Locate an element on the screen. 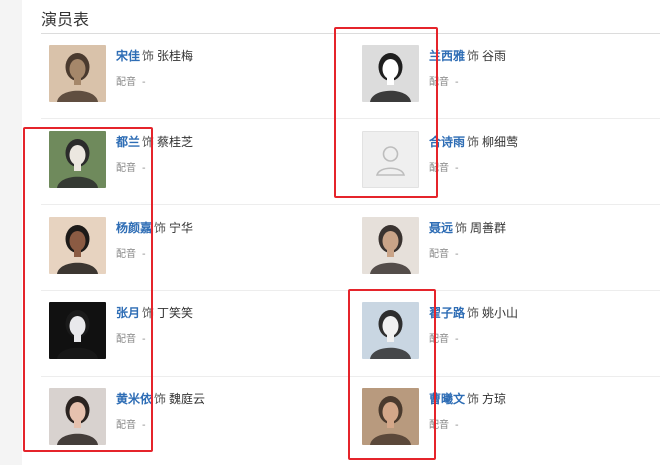  cast-name-line: 合诗雨饰柳细莺 is located at coordinates (473, 141).